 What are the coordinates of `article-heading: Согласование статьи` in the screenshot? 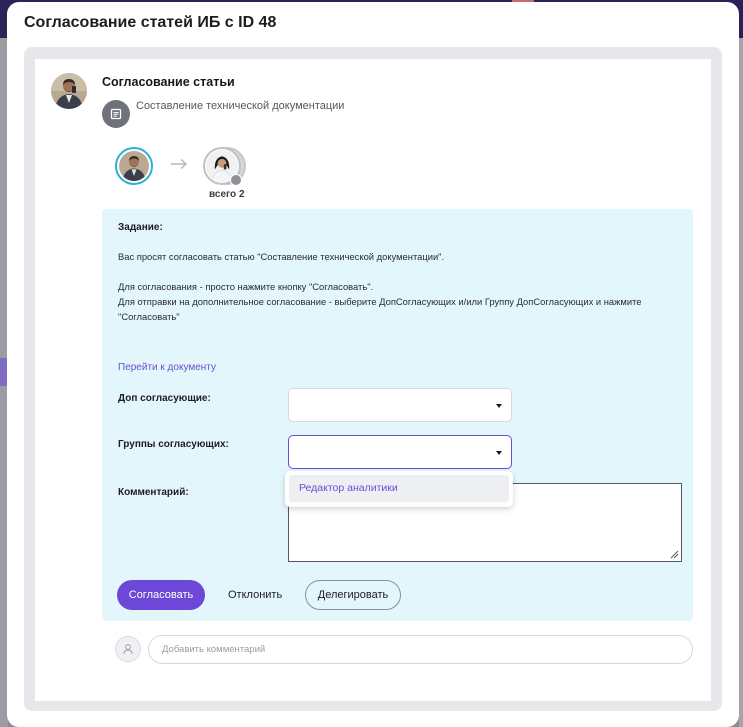 It's located at (168, 82).